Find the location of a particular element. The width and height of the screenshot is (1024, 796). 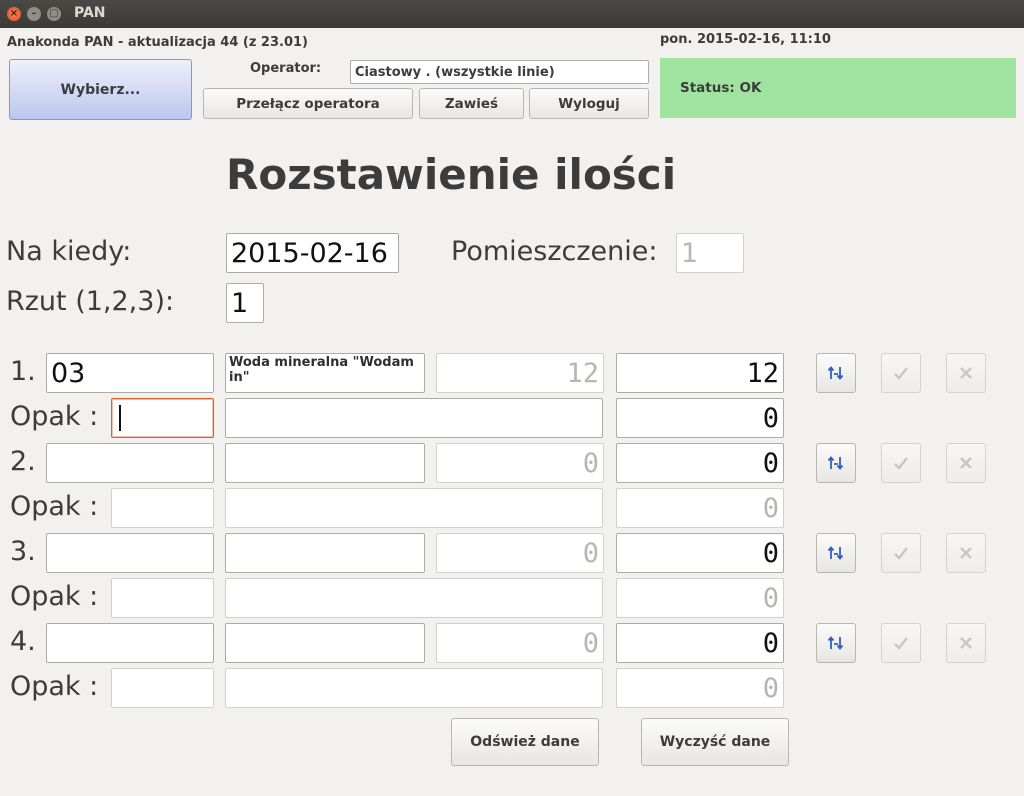

when-label: Na kiedy: is located at coordinates (69, 251).